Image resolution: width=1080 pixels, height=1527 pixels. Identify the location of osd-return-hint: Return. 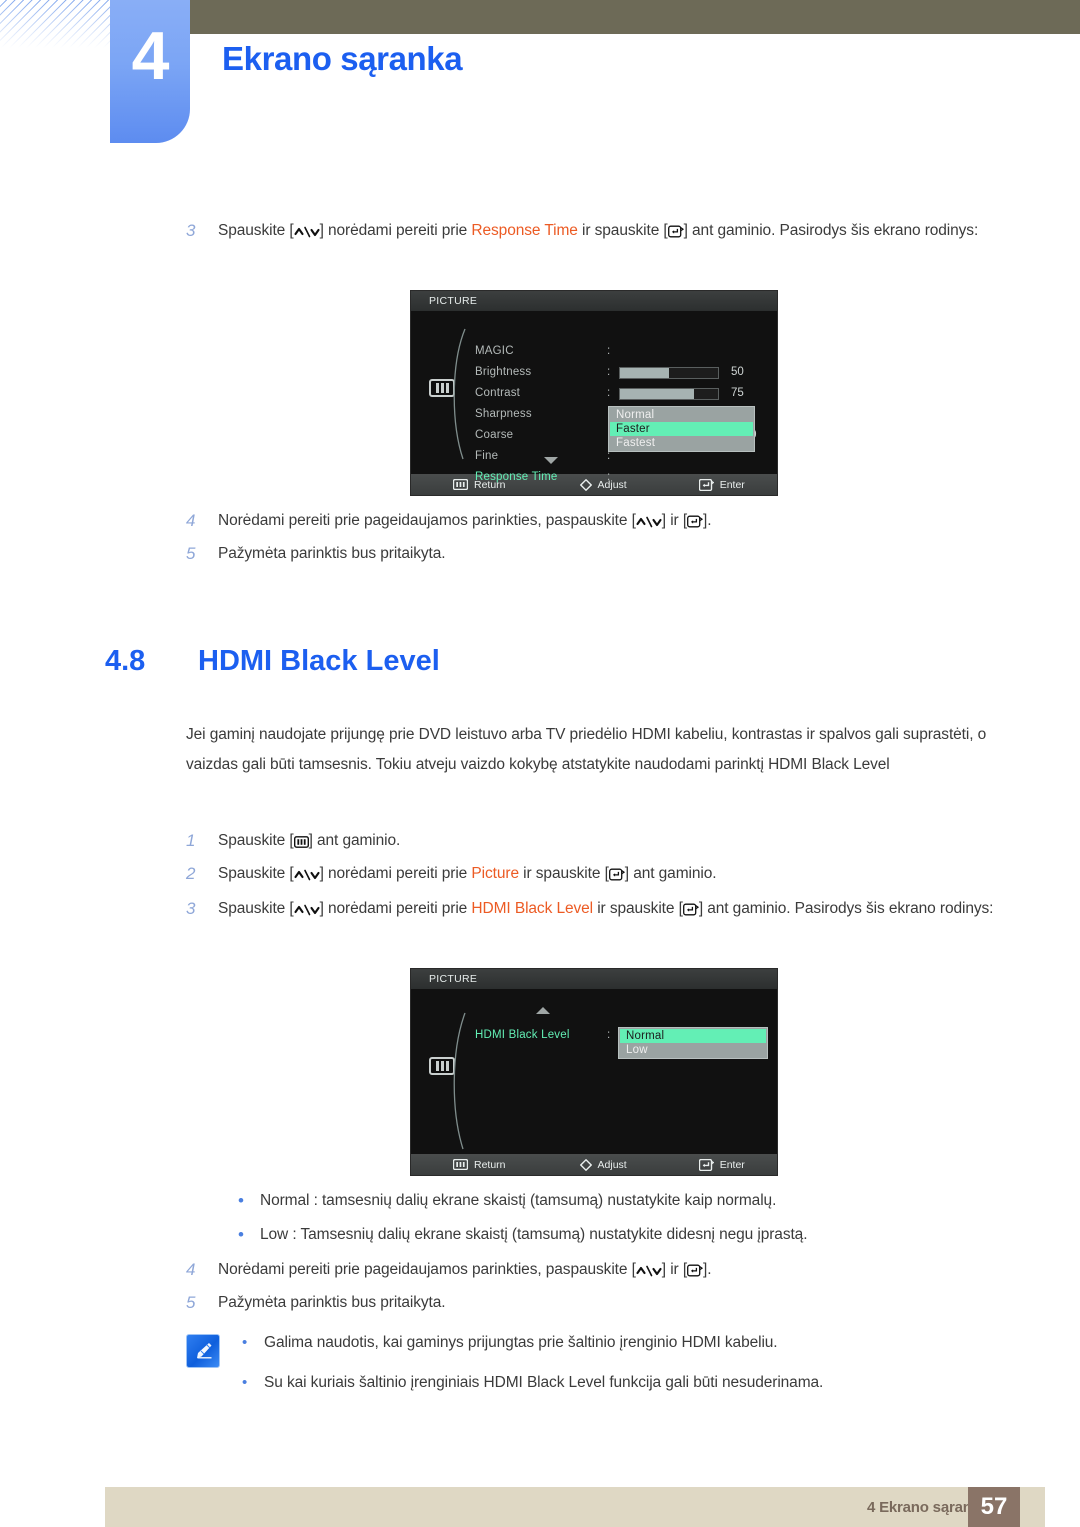
(479, 1165).